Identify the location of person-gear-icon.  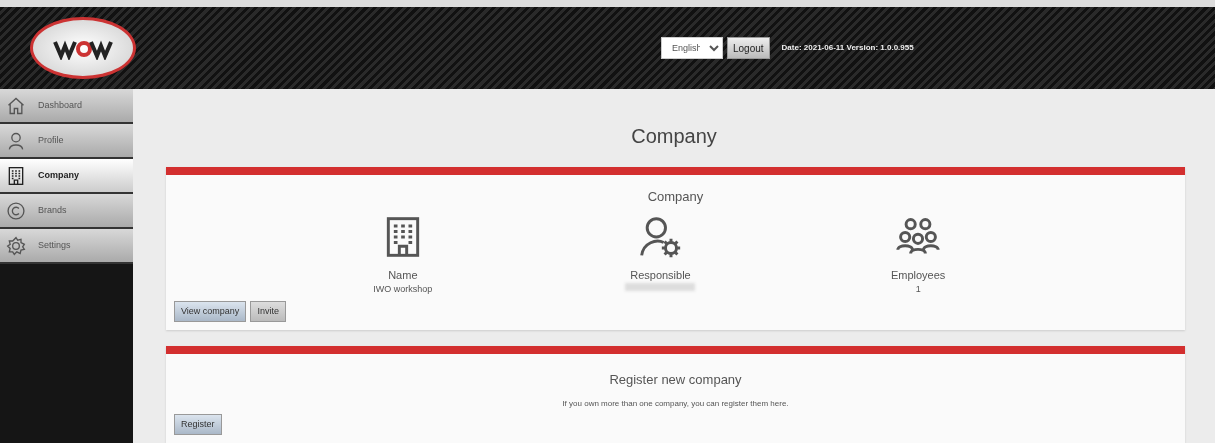
(660, 236).